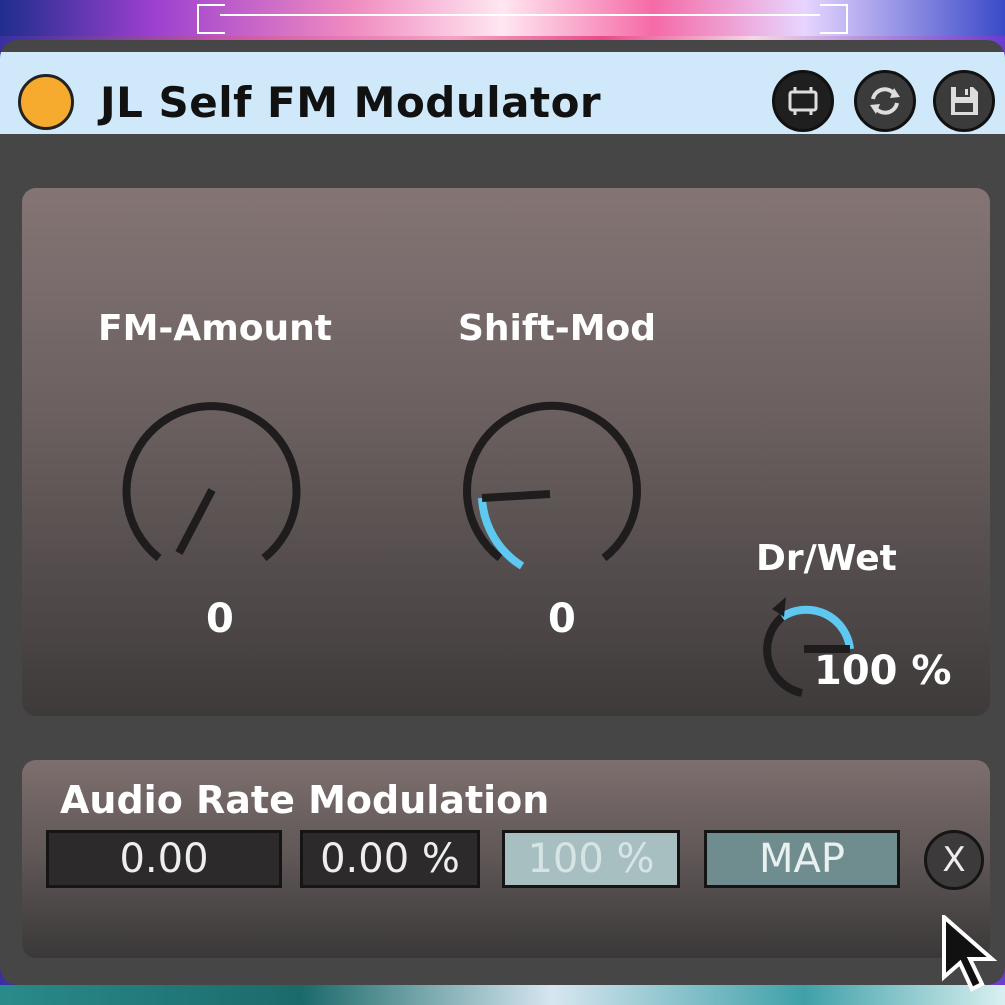  Describe the element at coordinates (211, 19) in the screenshot. I see `selection-bracket-left` at that location.